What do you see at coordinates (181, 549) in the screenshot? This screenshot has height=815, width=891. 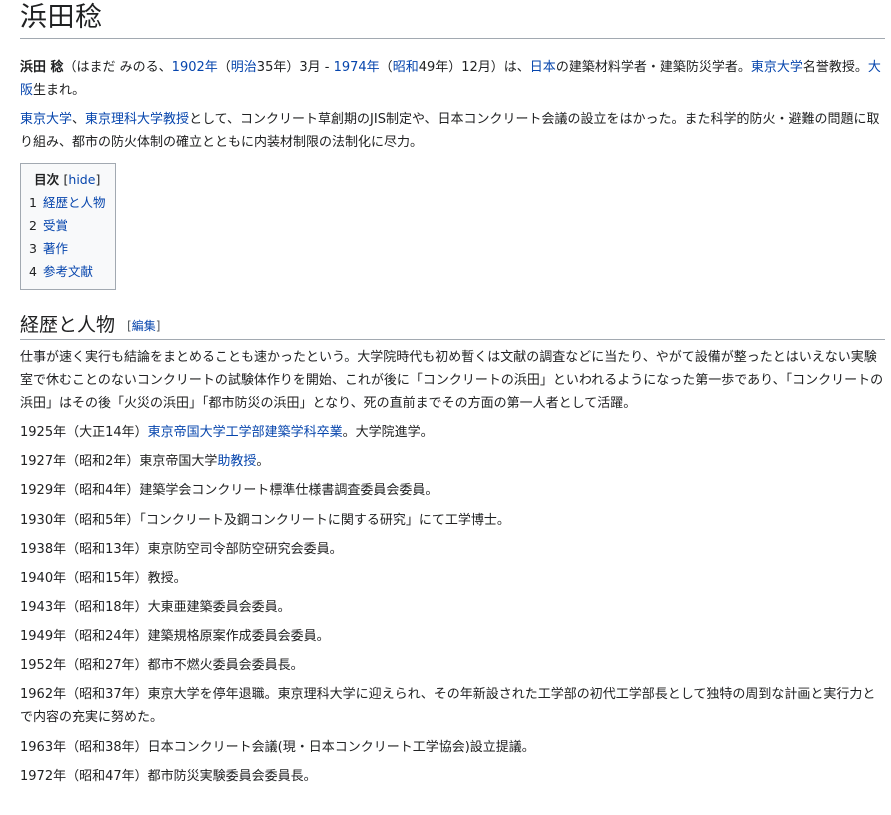 I see `timeline-entry: 1938年（昭和13年）東京防空司令部防空研究会委員。` at bounding box center [181, 549].